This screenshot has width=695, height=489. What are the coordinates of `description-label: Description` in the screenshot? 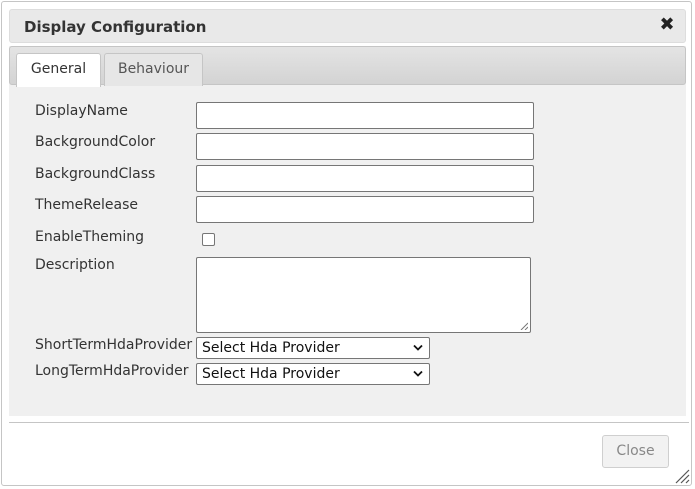 It's located at (75, 265).